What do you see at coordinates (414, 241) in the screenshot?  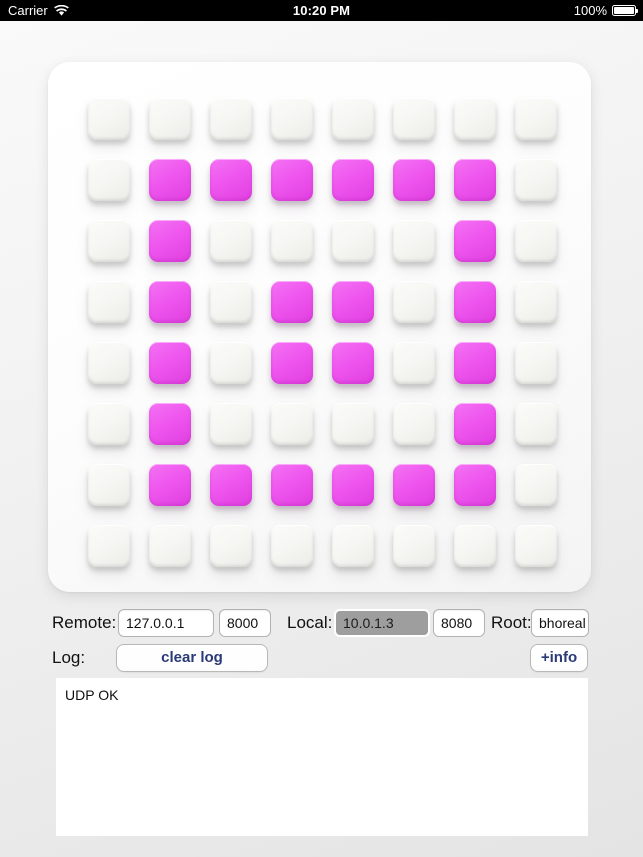 I see `pad-r3-c6` at bounding box center [414, 241].